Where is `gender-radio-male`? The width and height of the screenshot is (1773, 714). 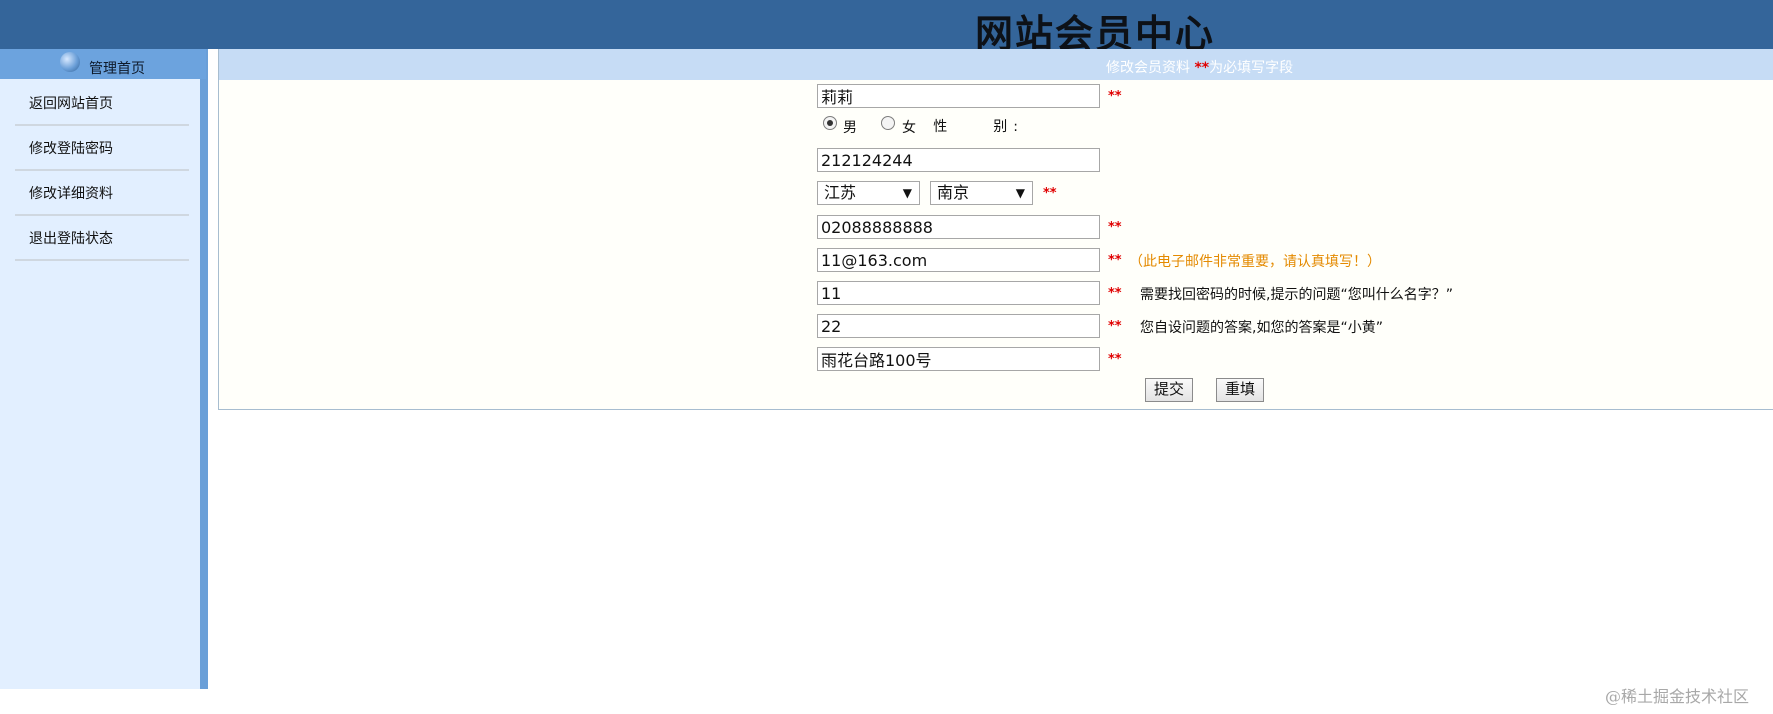
gender-radio-male is located at coordinates (830, 123).